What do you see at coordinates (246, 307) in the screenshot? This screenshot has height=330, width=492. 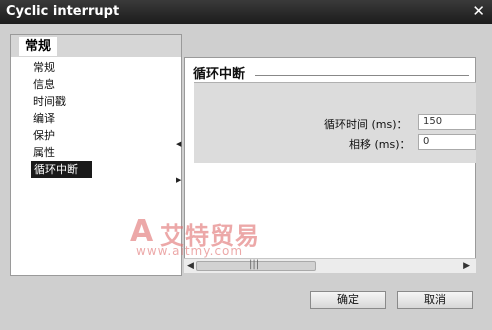 I see `dialog-footer: 确定 取消` at bounding box center [246, 307].